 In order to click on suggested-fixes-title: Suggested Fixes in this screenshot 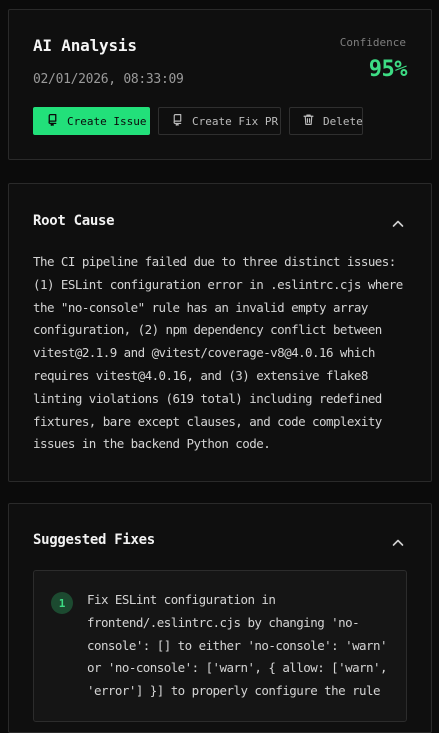, I will do `click(94, 540)`.